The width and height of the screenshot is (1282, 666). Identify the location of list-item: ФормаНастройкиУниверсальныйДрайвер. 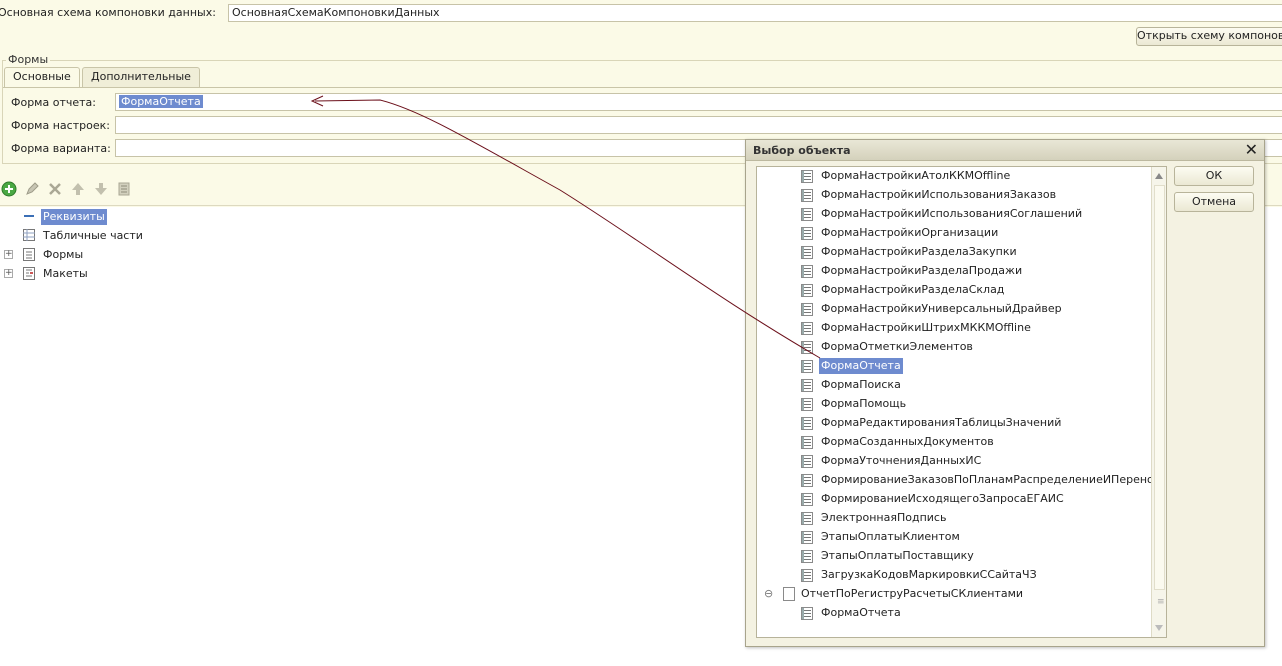
(952, 309).